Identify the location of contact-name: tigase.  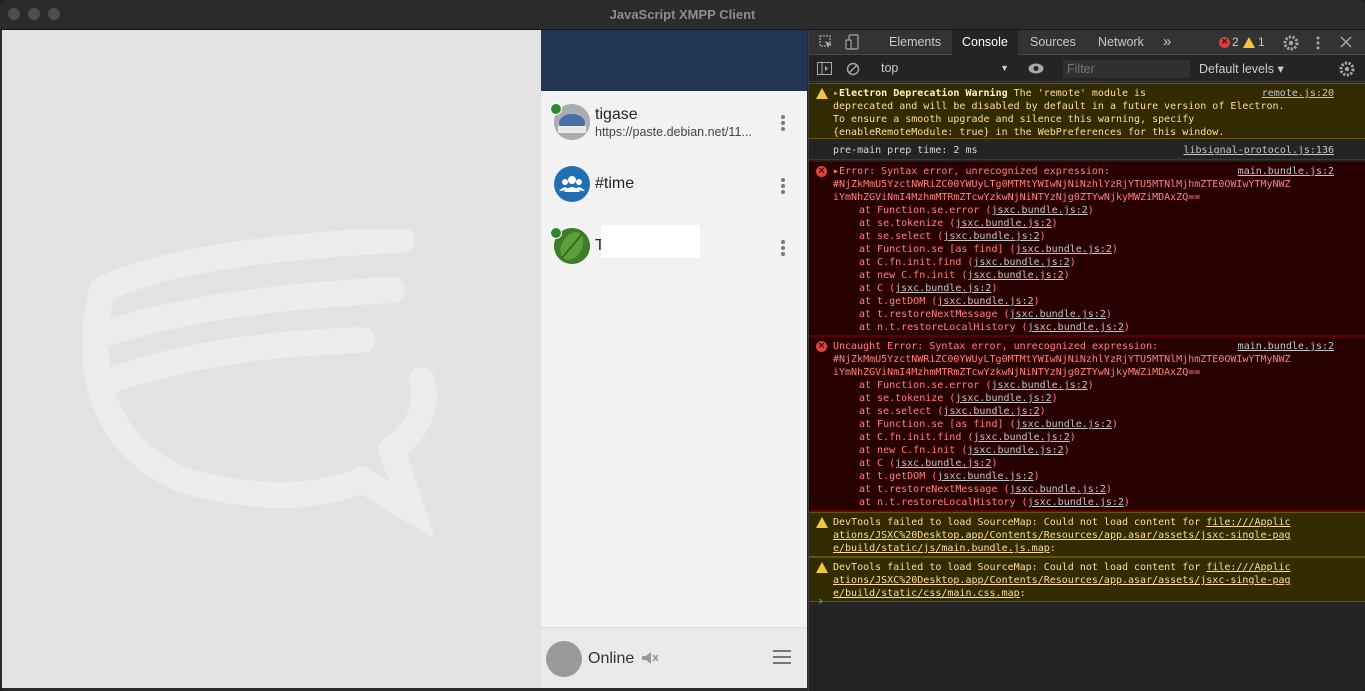
(616, 114).